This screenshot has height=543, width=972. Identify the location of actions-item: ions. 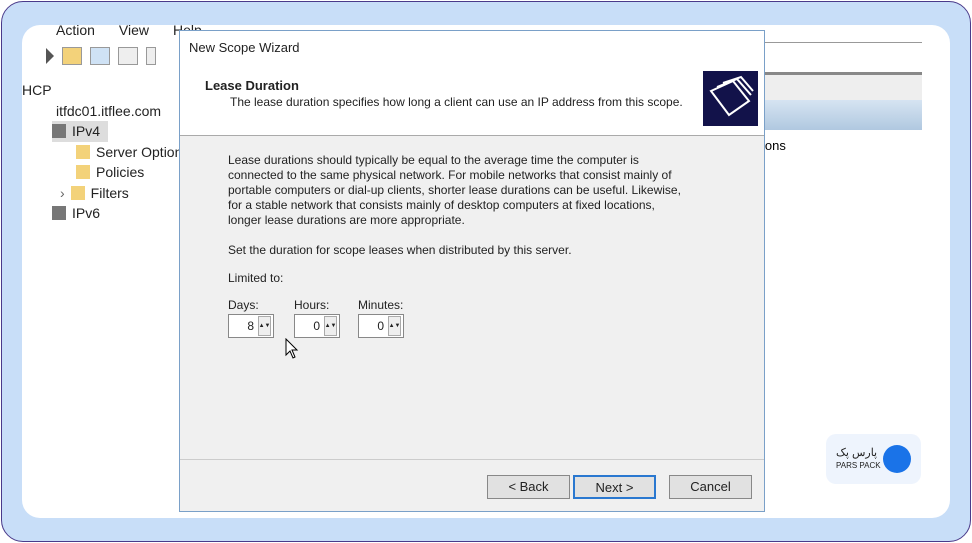
(774, 145).